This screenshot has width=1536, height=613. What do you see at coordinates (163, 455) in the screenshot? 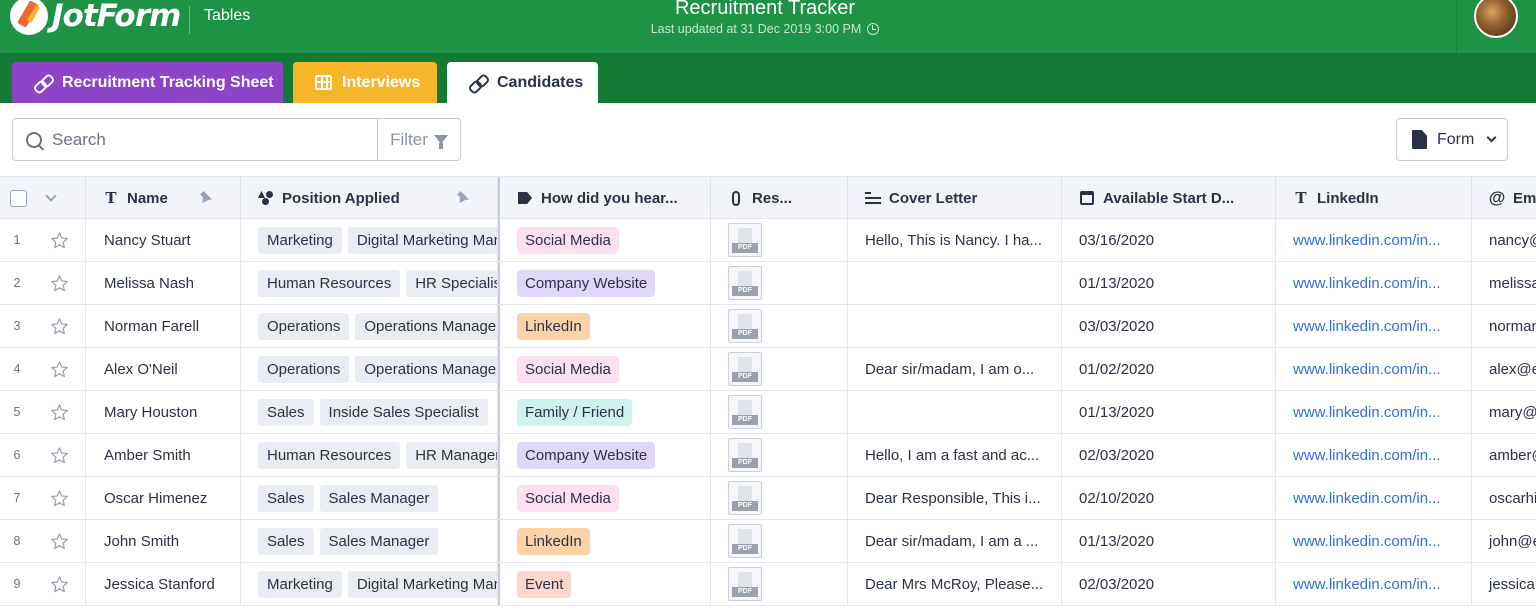
I see `cell-name: Amber Smith` at bounding box center [163, 455].